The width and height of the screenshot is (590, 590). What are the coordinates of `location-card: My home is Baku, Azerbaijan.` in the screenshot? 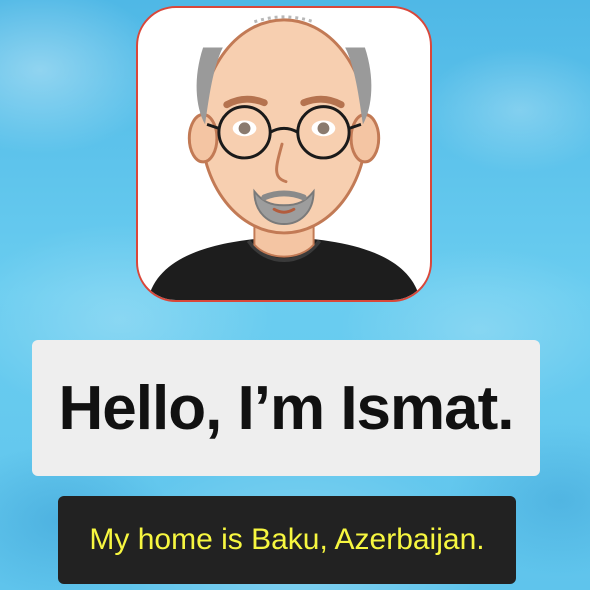 It's located at (287, 540).